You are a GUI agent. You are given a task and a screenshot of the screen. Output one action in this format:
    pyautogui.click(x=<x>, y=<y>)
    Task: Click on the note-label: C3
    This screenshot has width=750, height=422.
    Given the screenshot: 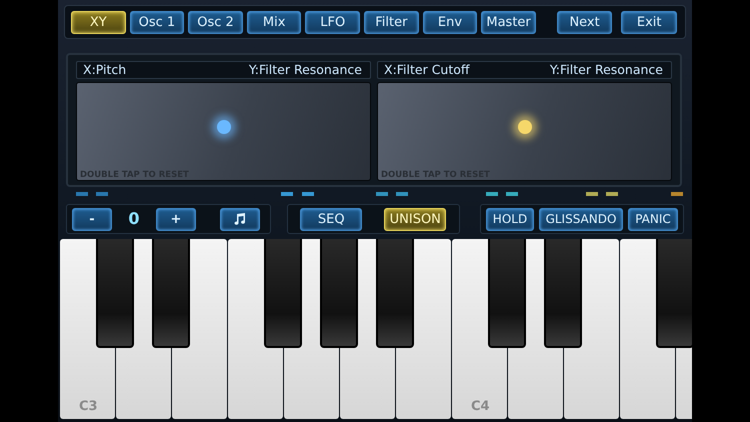 What is the action you would take?
    pyautogui.click(x=88, y=406)
    